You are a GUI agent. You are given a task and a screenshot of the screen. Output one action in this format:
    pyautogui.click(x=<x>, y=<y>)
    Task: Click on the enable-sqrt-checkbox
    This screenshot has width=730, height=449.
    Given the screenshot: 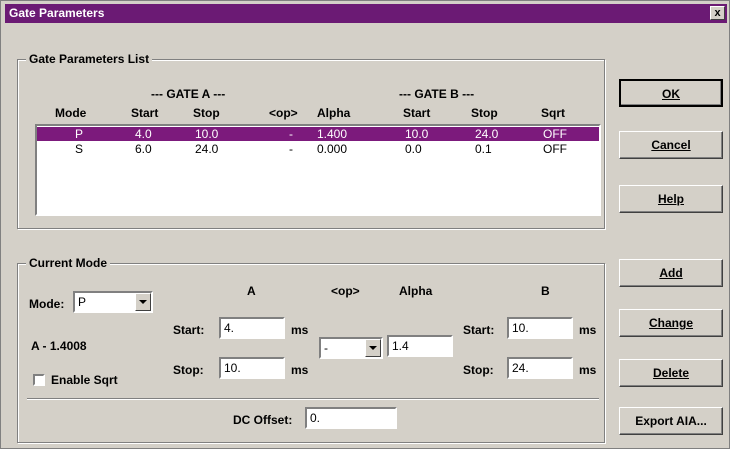 What is the action you would take?
    pyautogui.click(x=39, y=380)
    